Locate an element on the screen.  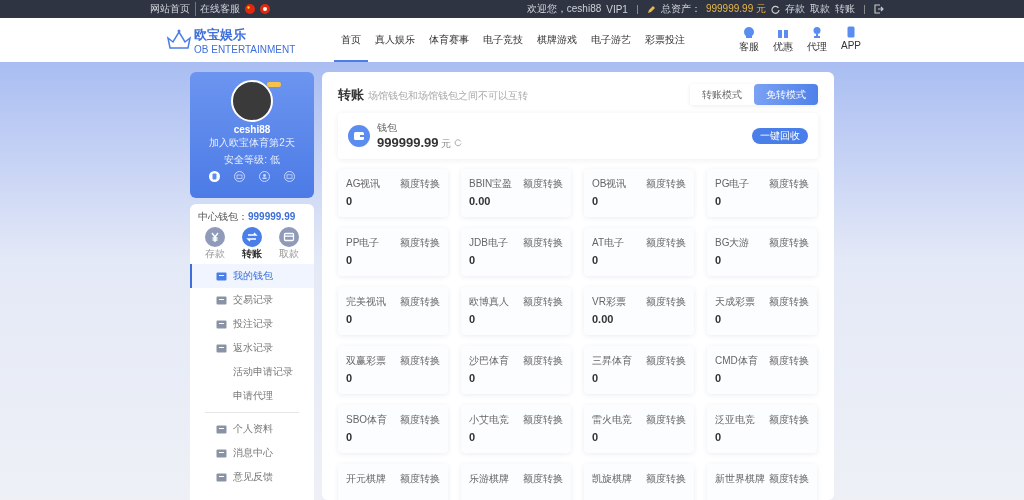
nav-tab: 真人娱乐 is located at coordinates (395, 40).